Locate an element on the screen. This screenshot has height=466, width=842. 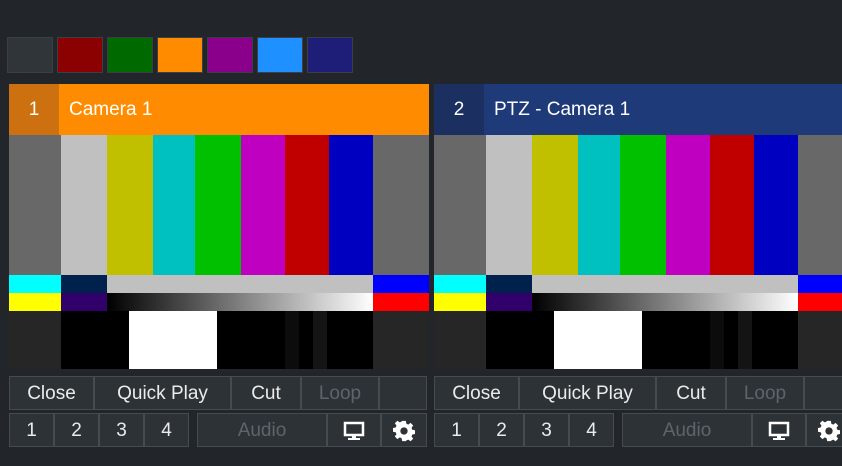
color-swatch-gray is located at coordinates (30, 55).